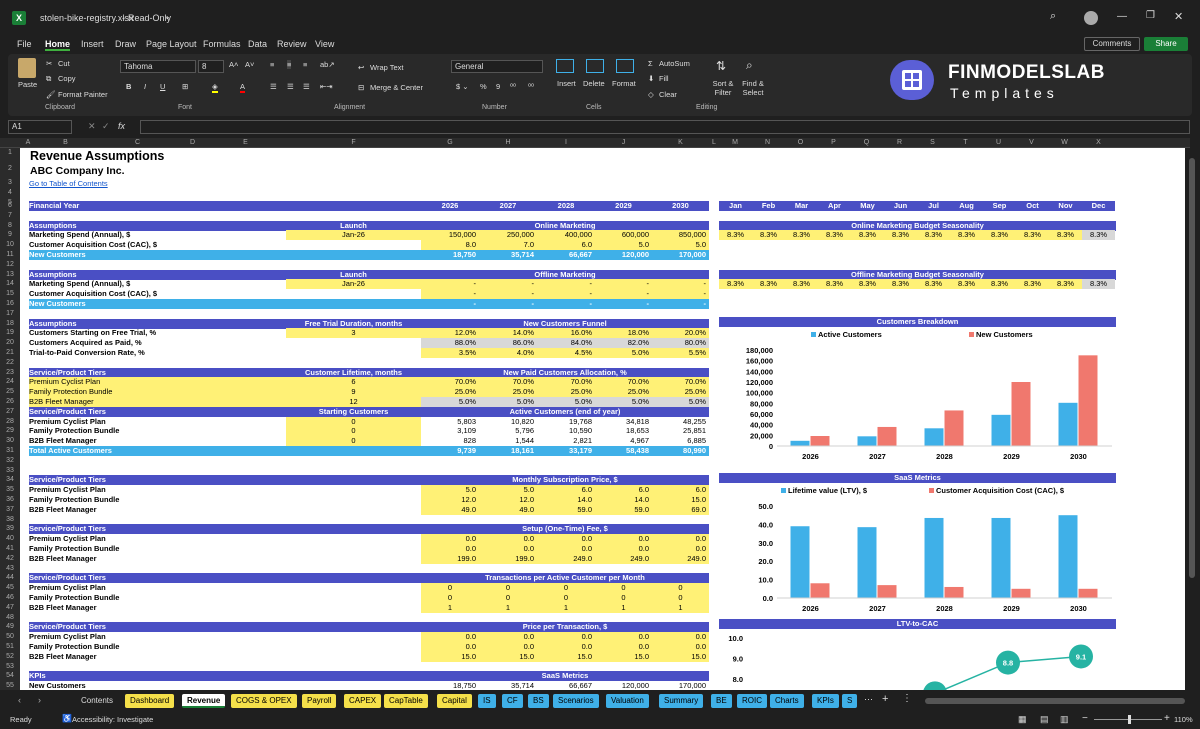  I want to click on comments-button: Comments, so click(1112, 44).